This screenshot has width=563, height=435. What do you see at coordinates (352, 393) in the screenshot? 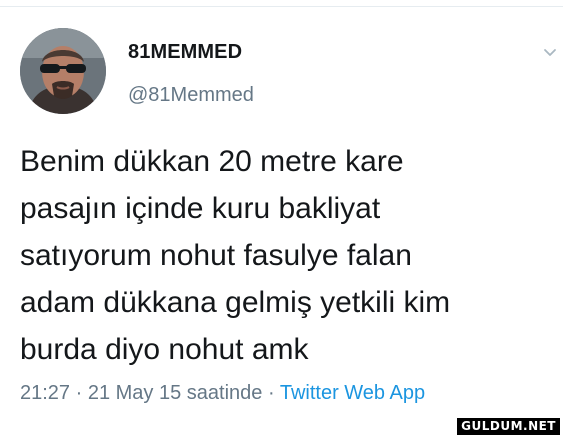
I see `tweet-source-link: Twitter Web App` at bounding box center [352, 393].